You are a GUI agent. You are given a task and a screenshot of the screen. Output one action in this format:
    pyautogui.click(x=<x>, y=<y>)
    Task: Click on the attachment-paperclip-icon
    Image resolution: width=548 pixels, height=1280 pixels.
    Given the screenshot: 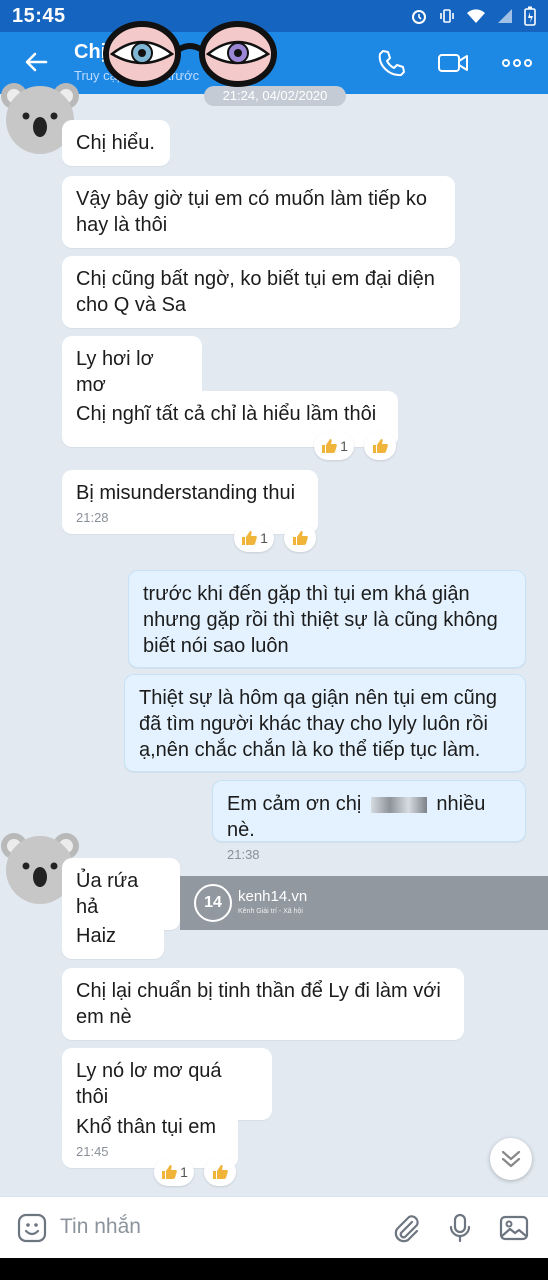 What is the action you would take?
    pyautogui.click(x=406, y=1228)
    